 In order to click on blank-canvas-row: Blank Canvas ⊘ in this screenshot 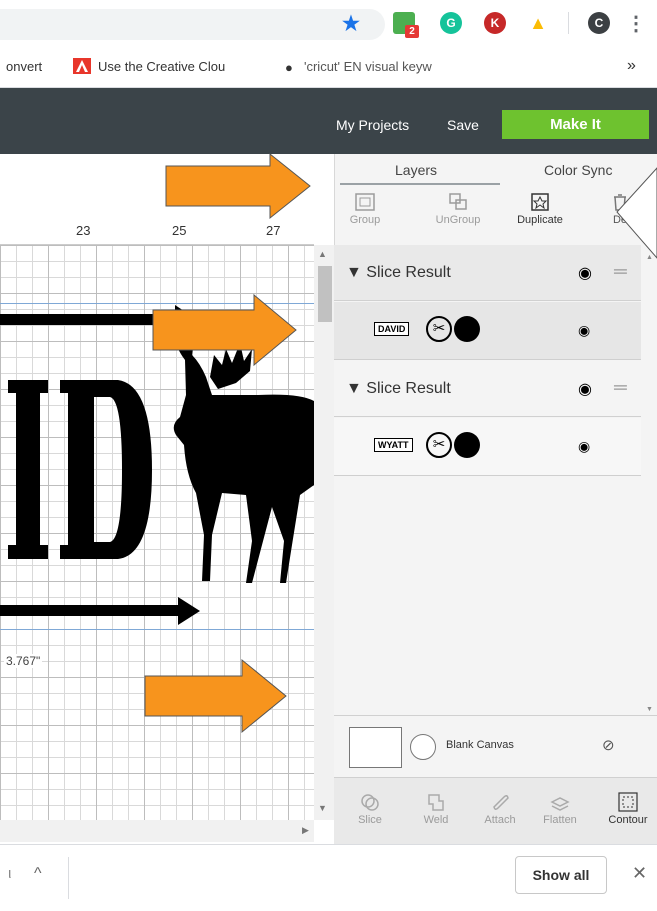, I will do `click(495, 746)`.